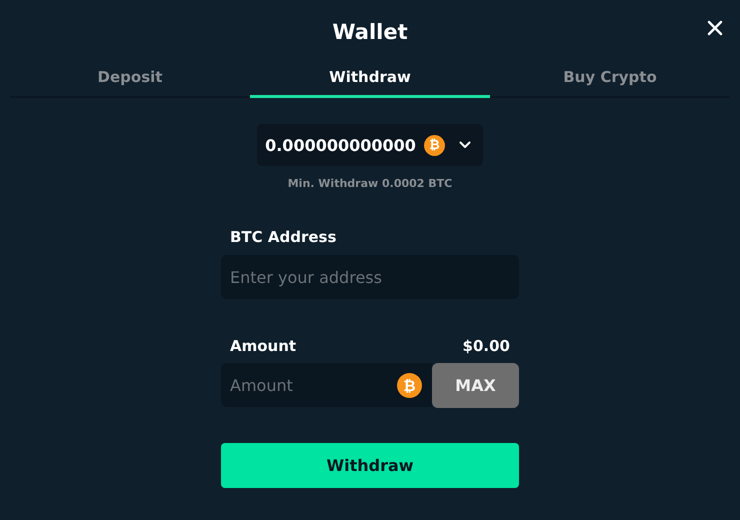 This screenshot has height=520, width=740. I want to click on address-field: Enter your address, so click(370, 277).